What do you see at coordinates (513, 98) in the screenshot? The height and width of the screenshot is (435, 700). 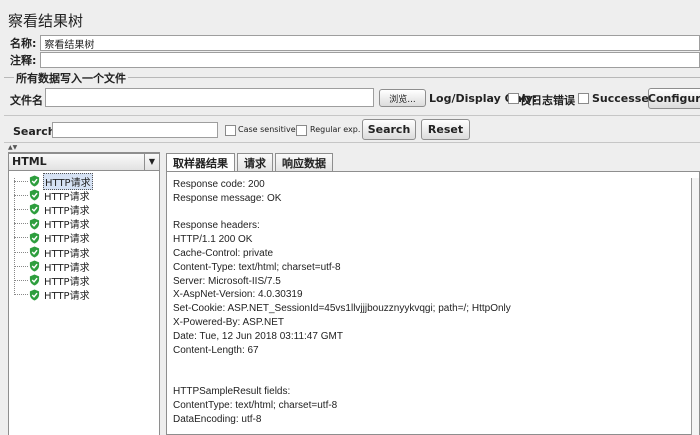 I see `errors-checkbox` at bounding box center [513, 98].